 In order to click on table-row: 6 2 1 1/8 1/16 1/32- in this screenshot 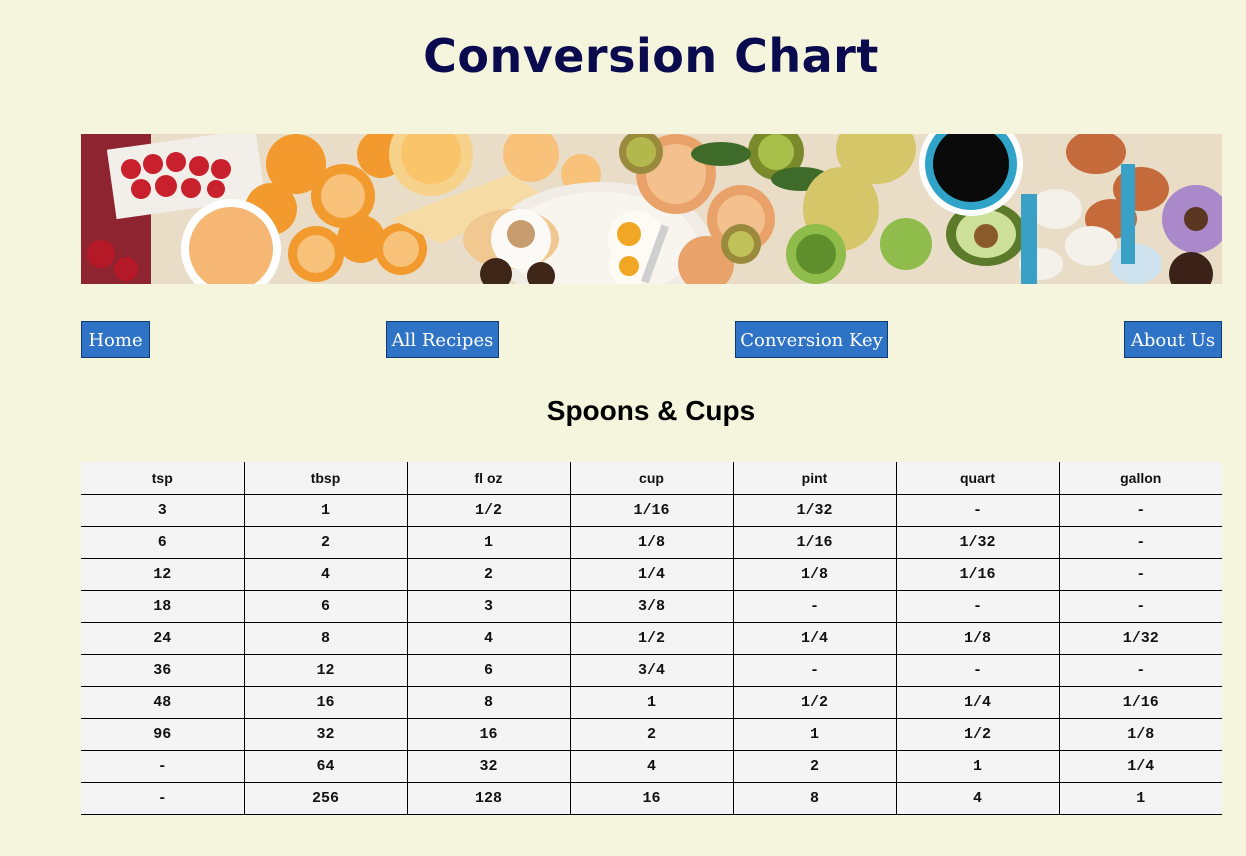, I will do `click(651, 542)`.